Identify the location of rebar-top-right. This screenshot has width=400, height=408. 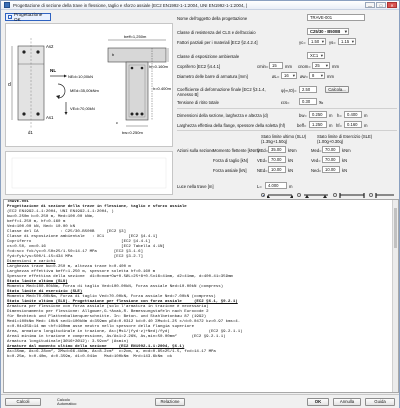
(38, 52).